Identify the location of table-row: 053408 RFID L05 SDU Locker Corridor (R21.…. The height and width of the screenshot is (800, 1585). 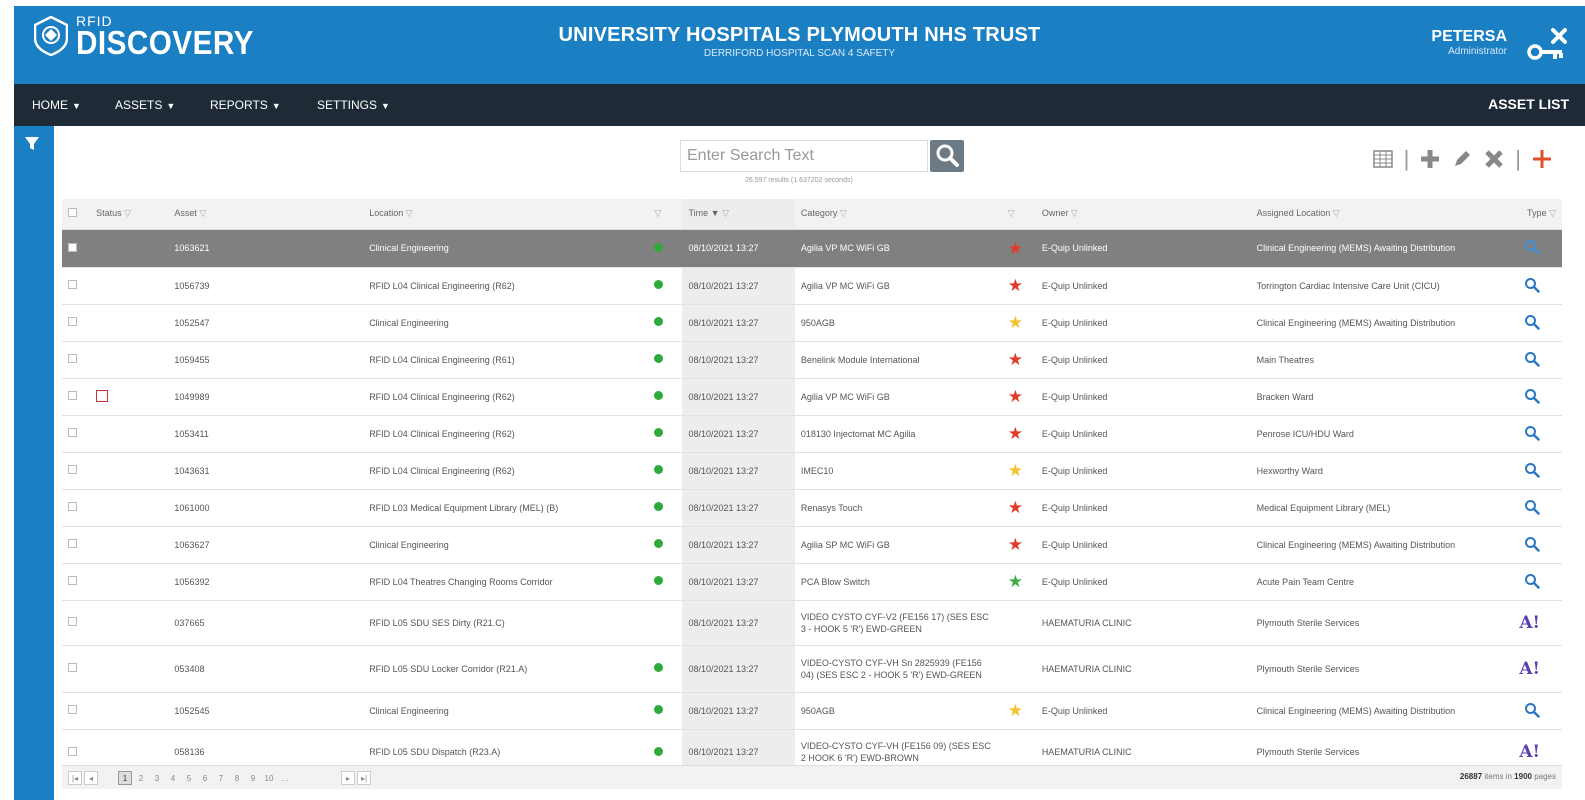
(812, 669).